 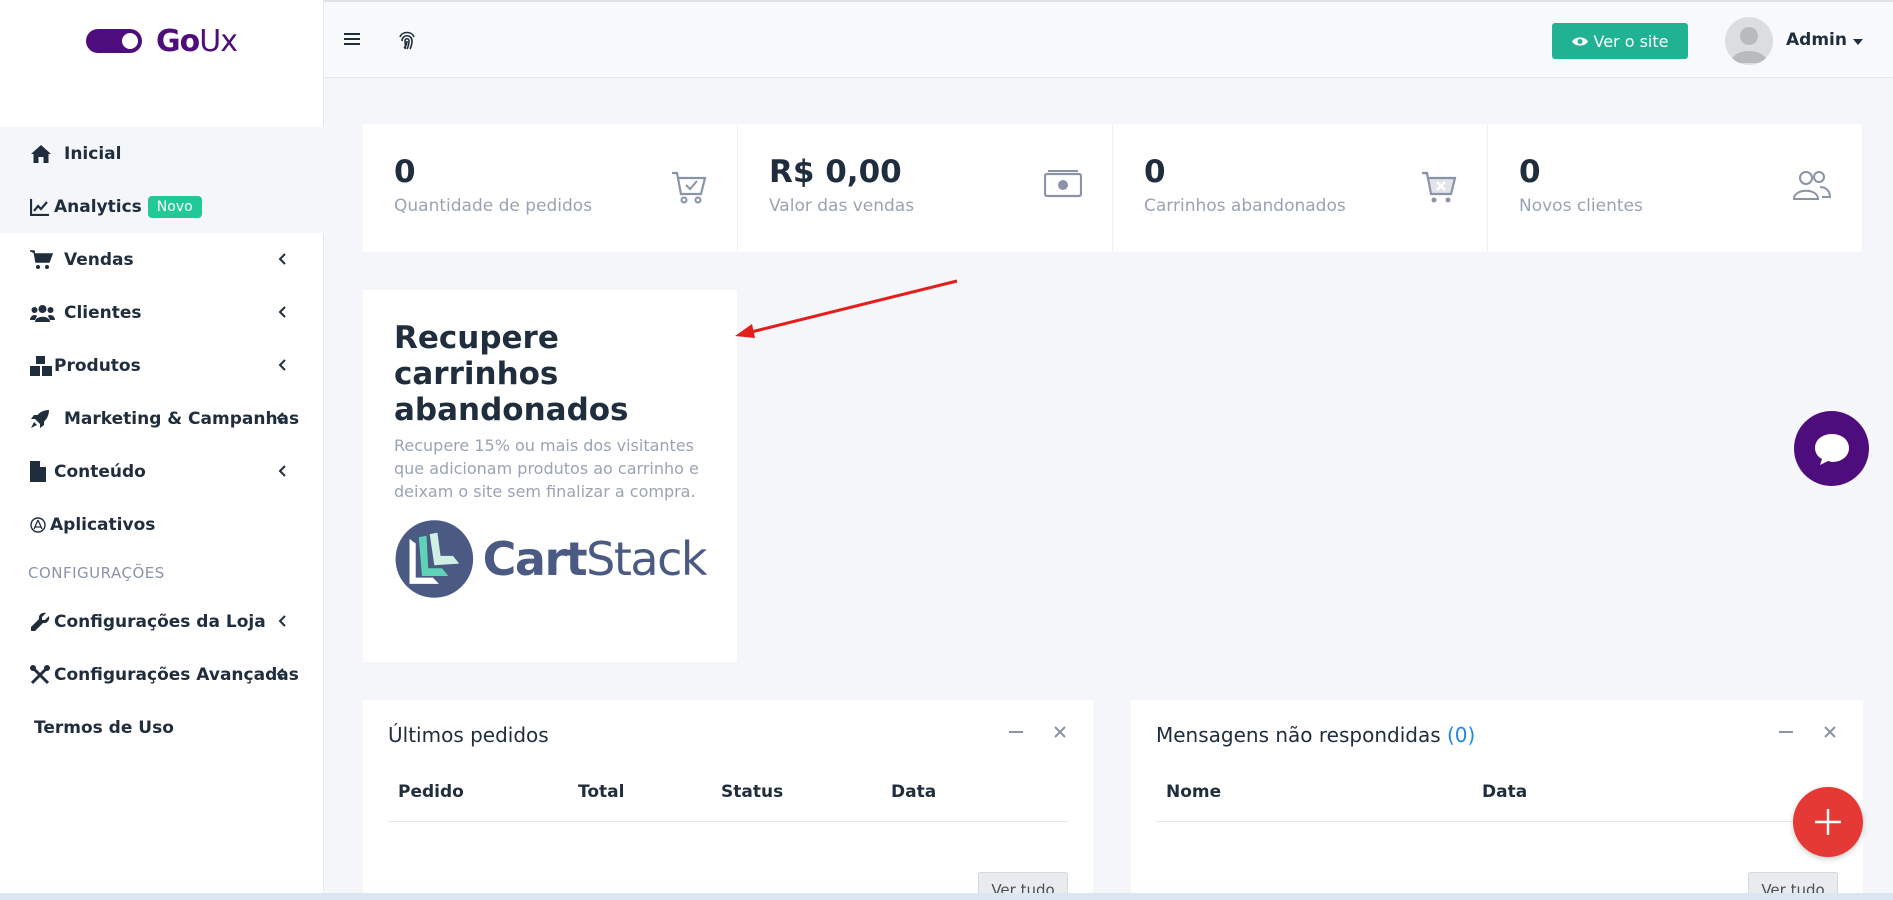 What do you see at coordinates (162, 727) in the screenshot?
I see `sidebar-item-termos: Termos de Uso` at bounding box center [162, 727].